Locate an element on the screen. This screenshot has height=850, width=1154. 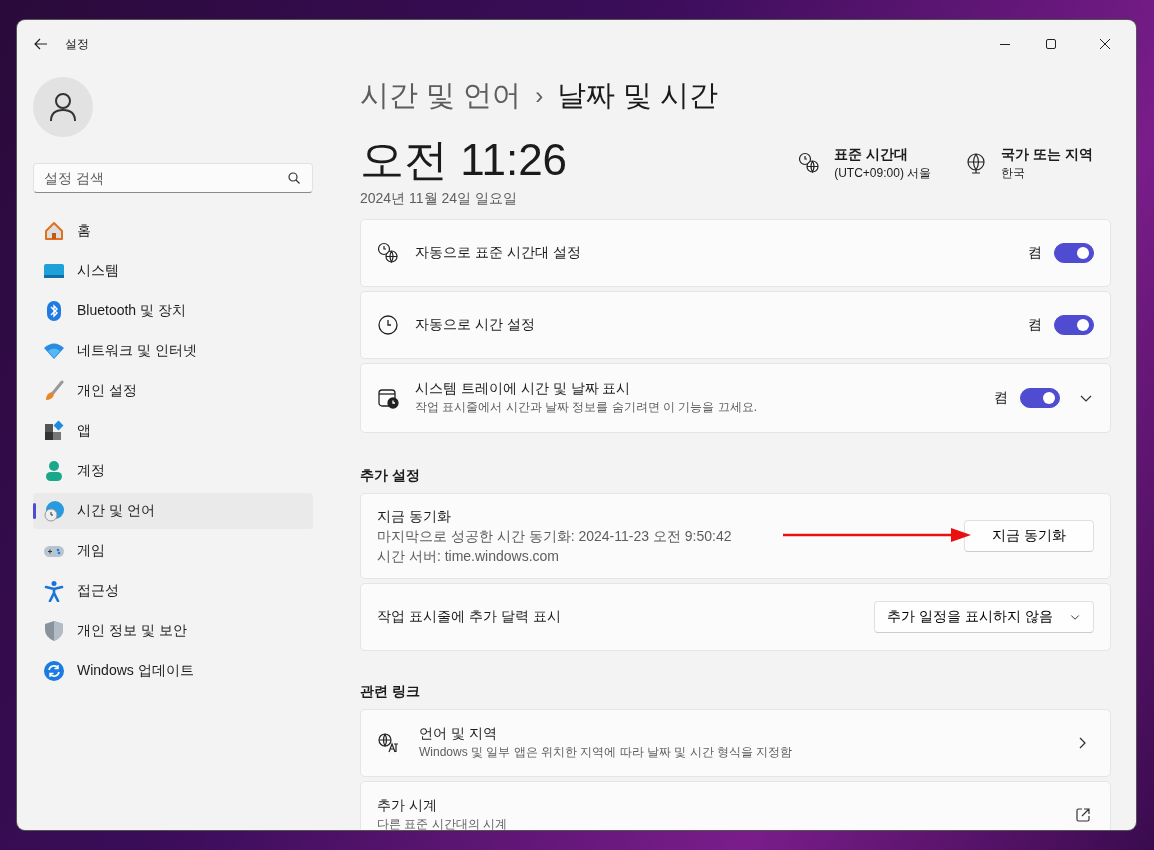
update-icon is located at coordinates (54, 671).